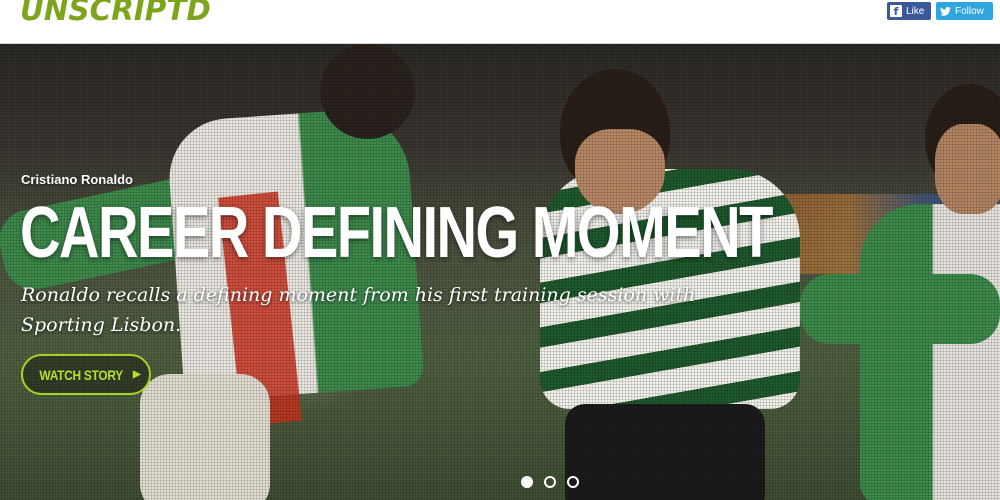 This screenshot has height=500, width=1000. I want to click on hero-headline: CAREER DEFINING MOMENT, so click(396, 233).